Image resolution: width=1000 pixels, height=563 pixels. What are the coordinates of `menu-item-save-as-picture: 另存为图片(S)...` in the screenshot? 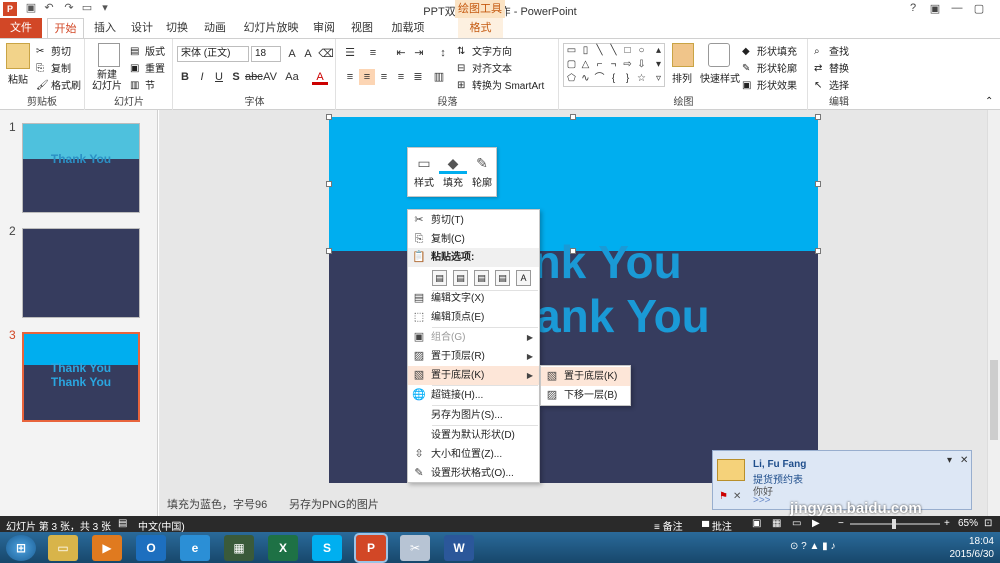 It's located at (473, 415).